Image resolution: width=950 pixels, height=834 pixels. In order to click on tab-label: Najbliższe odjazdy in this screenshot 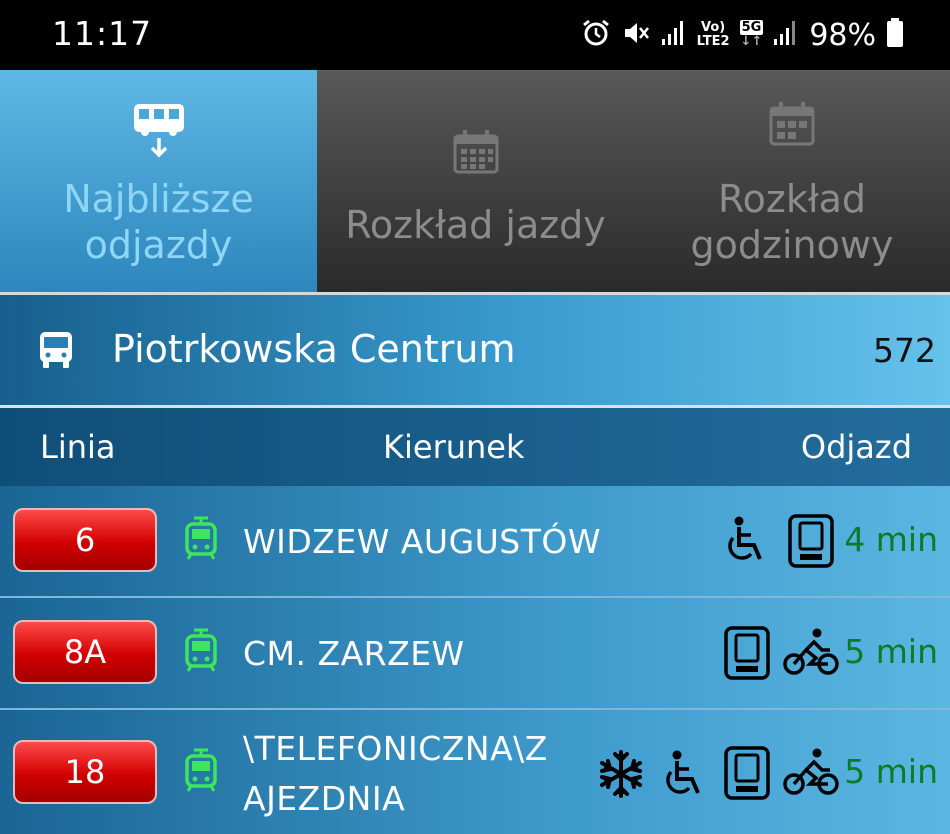, I will do `click(158, 222)`.